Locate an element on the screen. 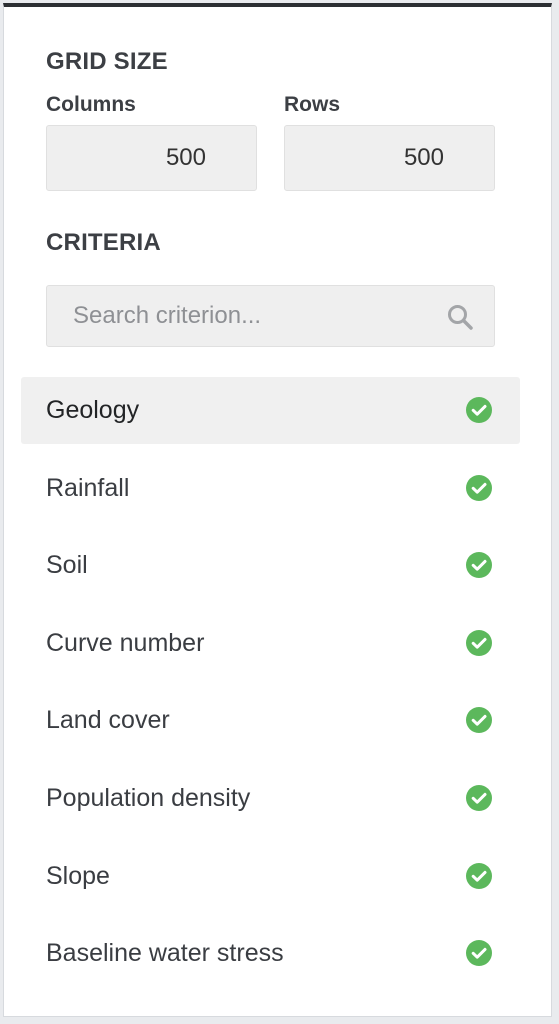 The width and height of the screenshot is (559, 1024). criteria-item-label: Slope is located at coordinates (78, 875).